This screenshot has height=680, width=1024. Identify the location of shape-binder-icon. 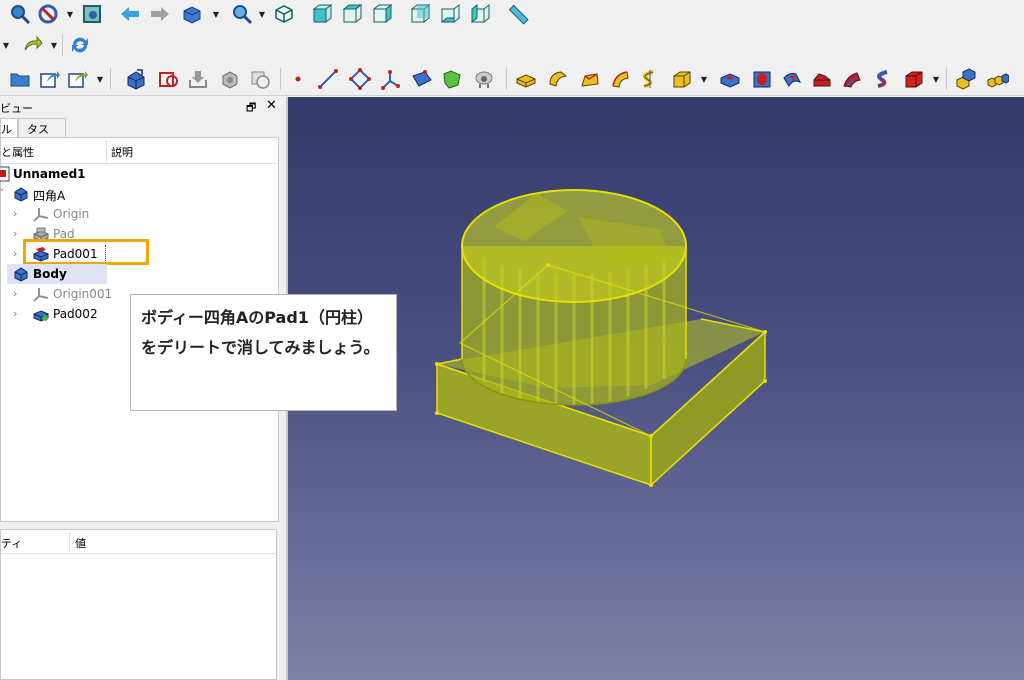
(230, 79).